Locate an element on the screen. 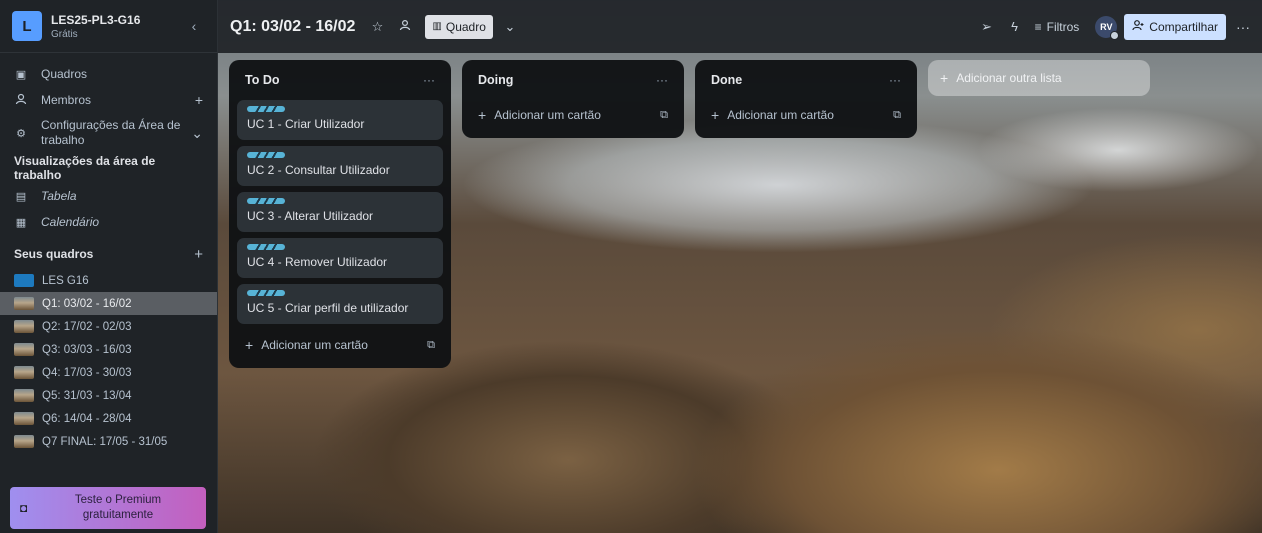 The image size is (1262, 533). premium-label: Teste o Premium gratuitamente is located at coordinates (118, 507).